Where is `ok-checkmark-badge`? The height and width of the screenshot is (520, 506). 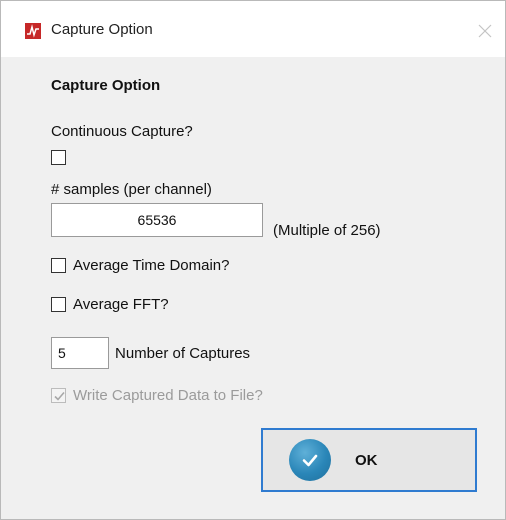 ok-checkmark-badge is located at coordinates (310, 460).